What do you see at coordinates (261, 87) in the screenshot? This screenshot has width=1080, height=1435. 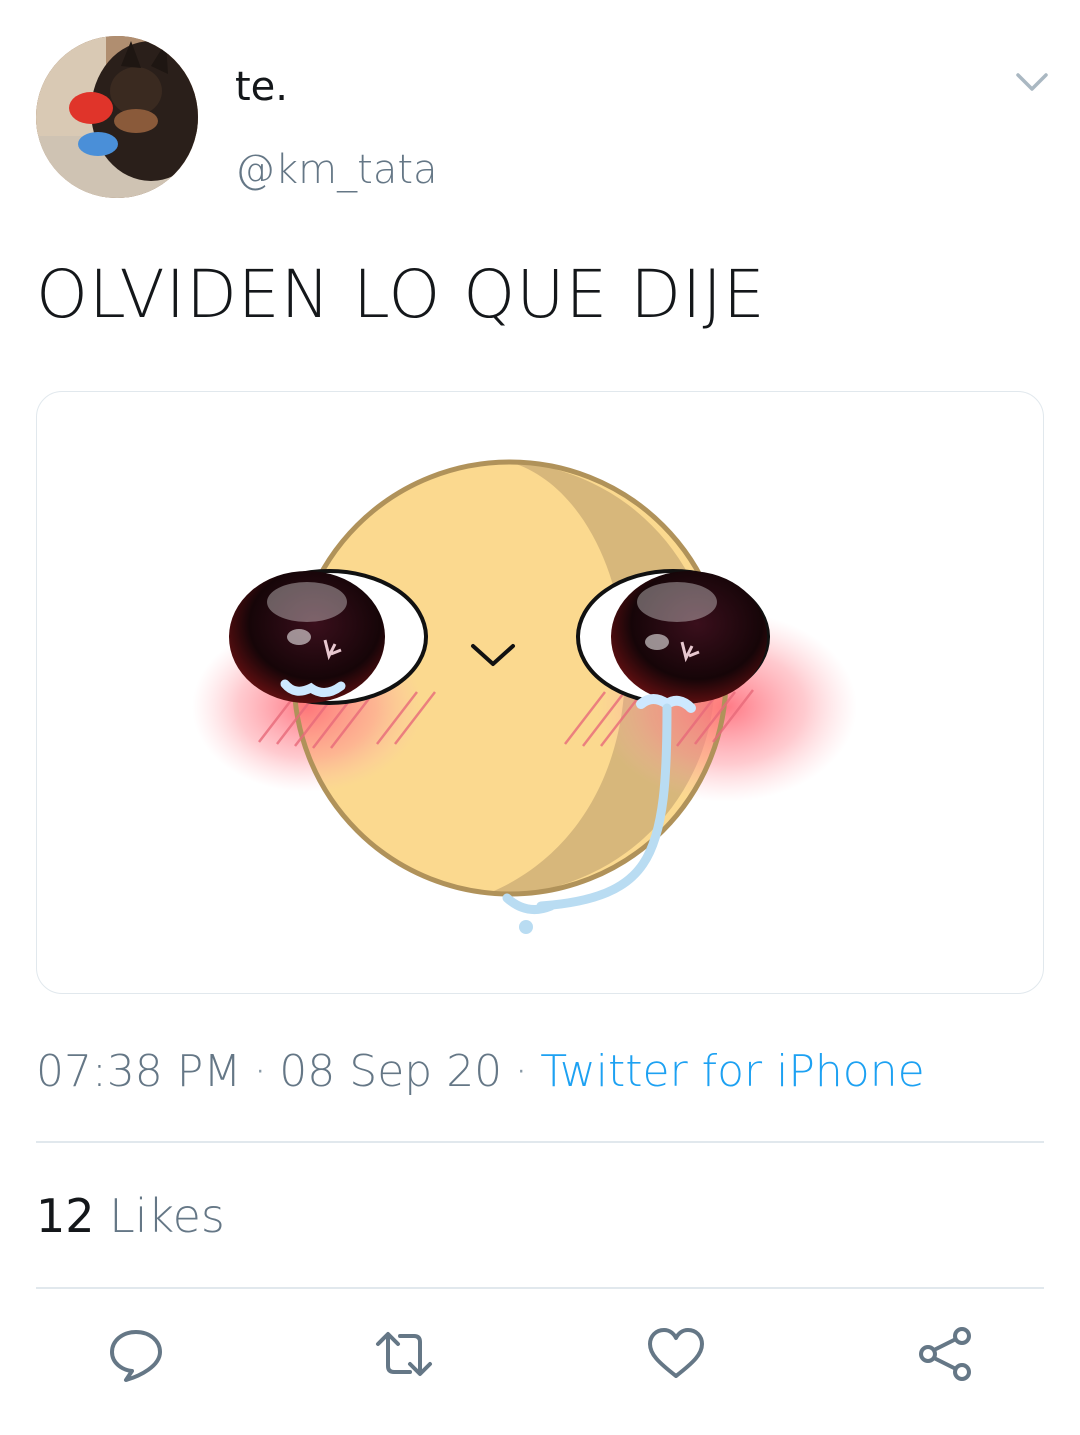 I see `display-name: te.` at bounding box center [261, 87].